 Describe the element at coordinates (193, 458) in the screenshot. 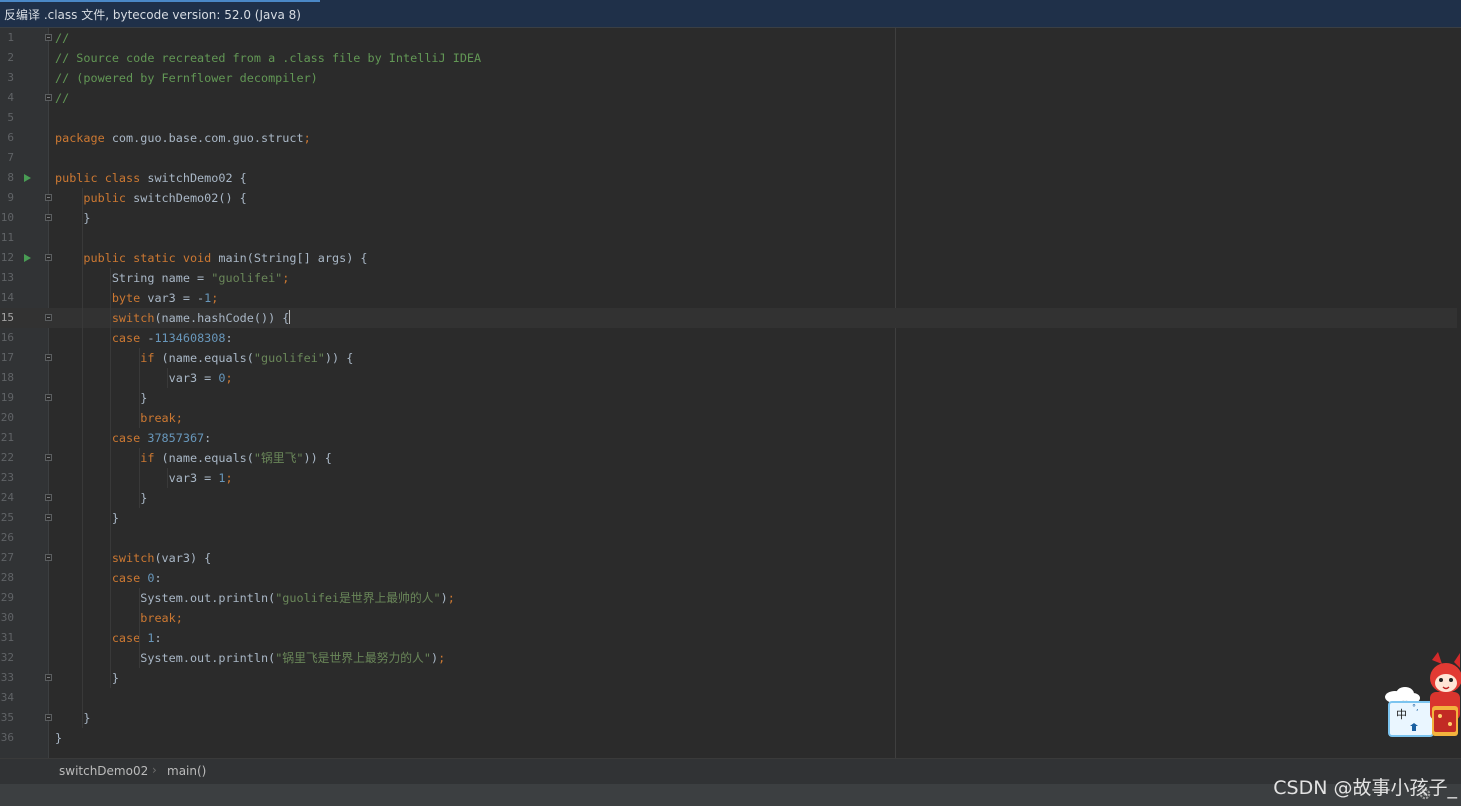

I see `code-text: if (name.equals("锅里飞")) {` at that location.